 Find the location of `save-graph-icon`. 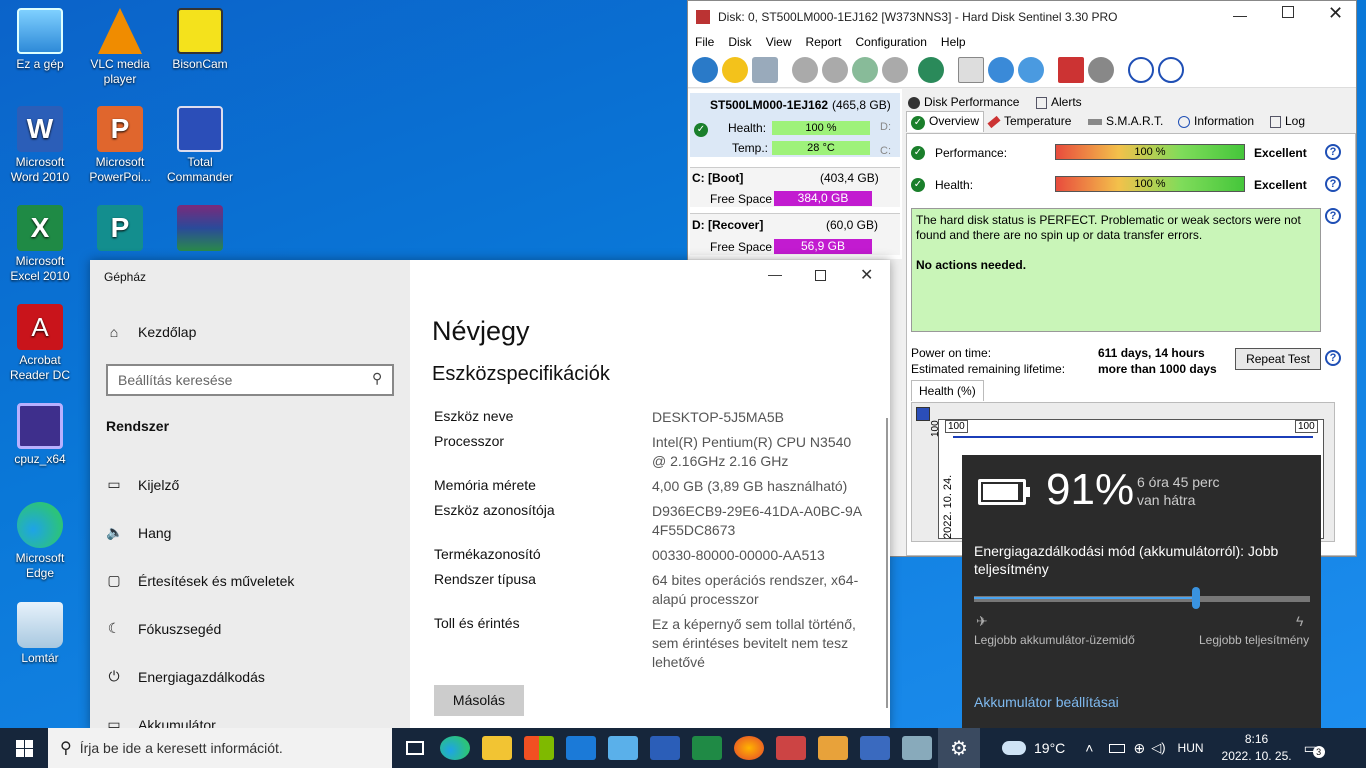

save-graph-icon is located at coordinates (923, 414).